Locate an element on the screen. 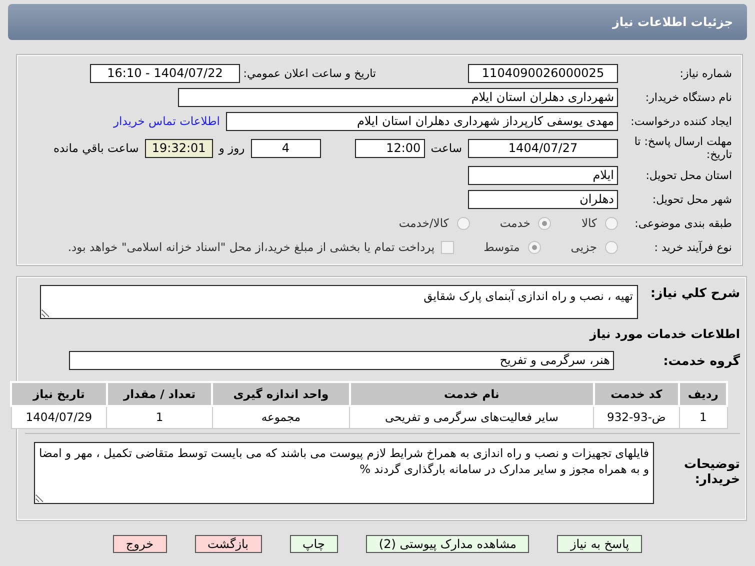  field-label: ایجاد کننده درخواست: is located at coordinates (681, 121).